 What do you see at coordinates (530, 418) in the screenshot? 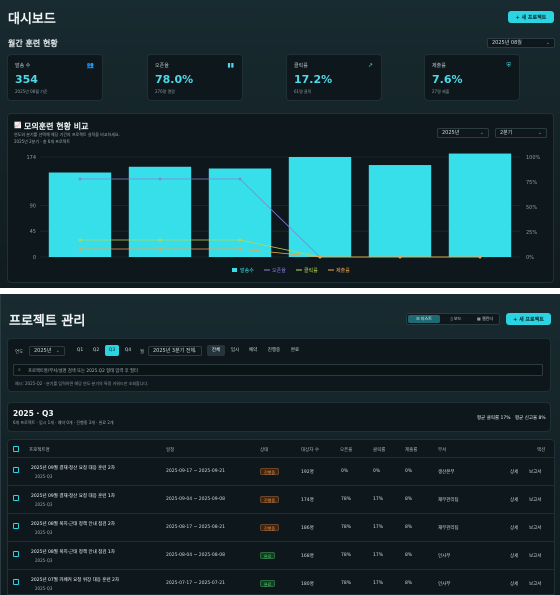
I see `avg-report: 평균 신고율 8%` at bounding box center [530, 418].